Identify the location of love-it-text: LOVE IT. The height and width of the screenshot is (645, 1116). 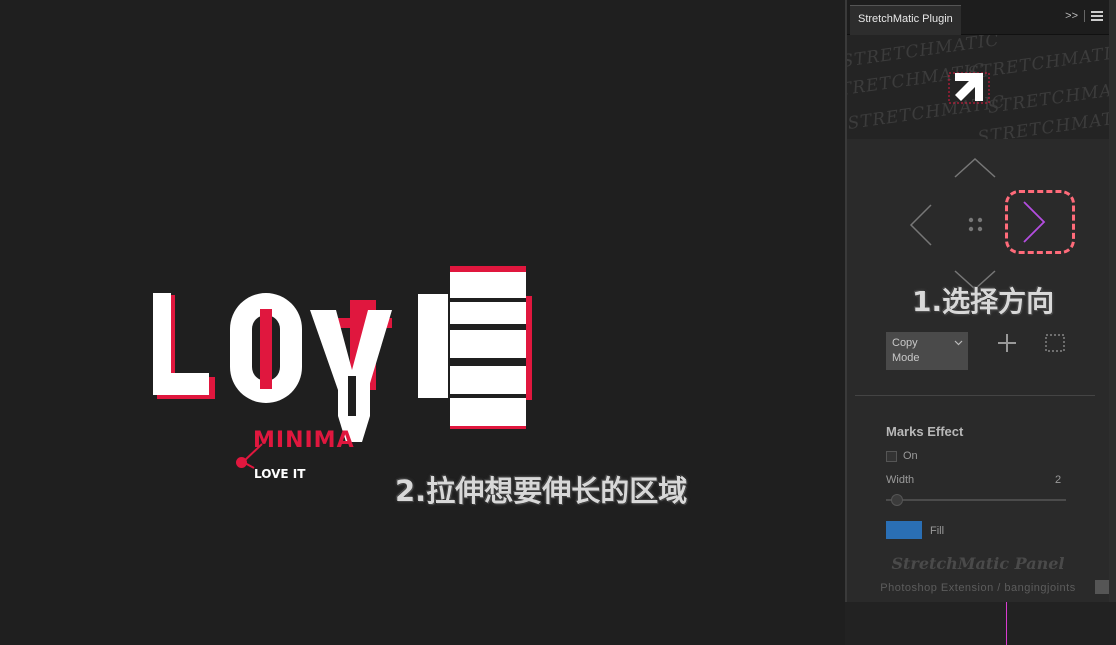
(280, 474).